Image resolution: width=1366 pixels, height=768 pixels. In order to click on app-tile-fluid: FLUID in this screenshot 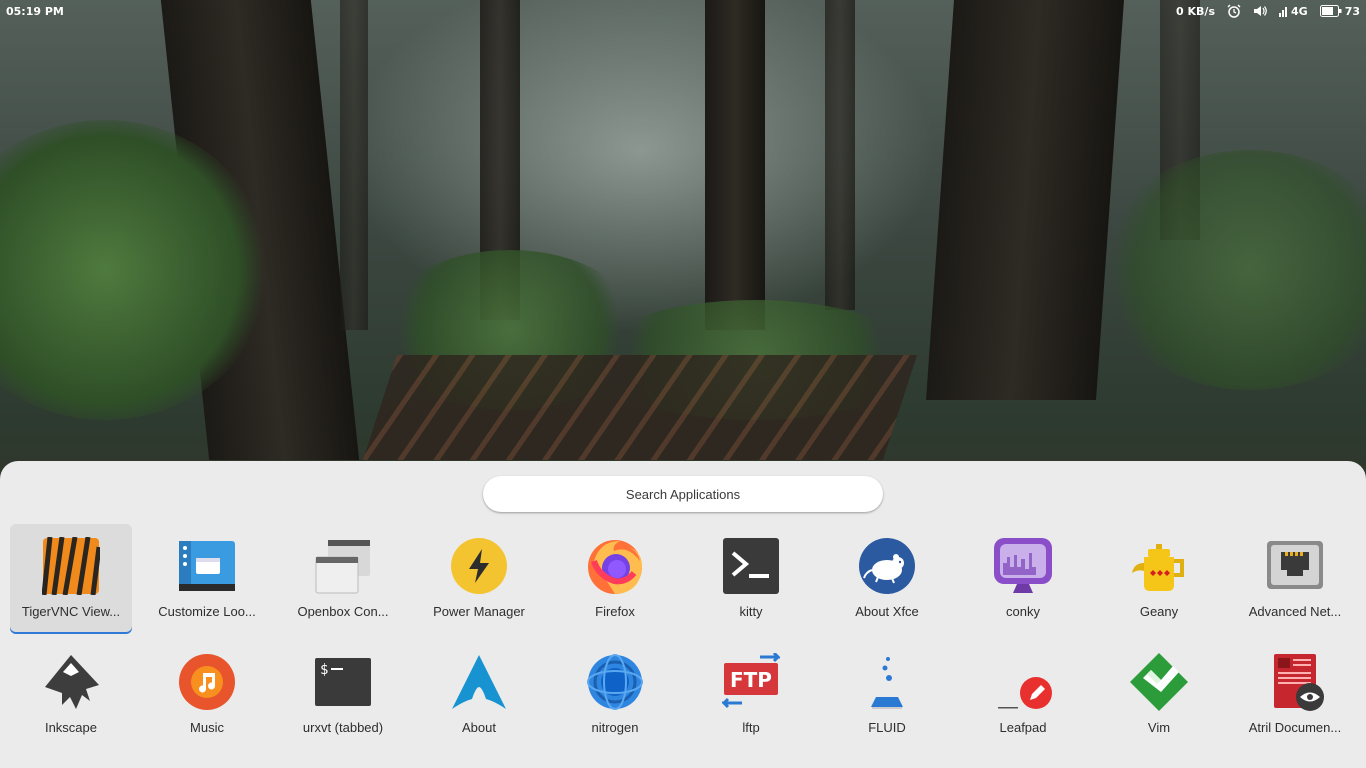, I will do `click(887, 695)`.